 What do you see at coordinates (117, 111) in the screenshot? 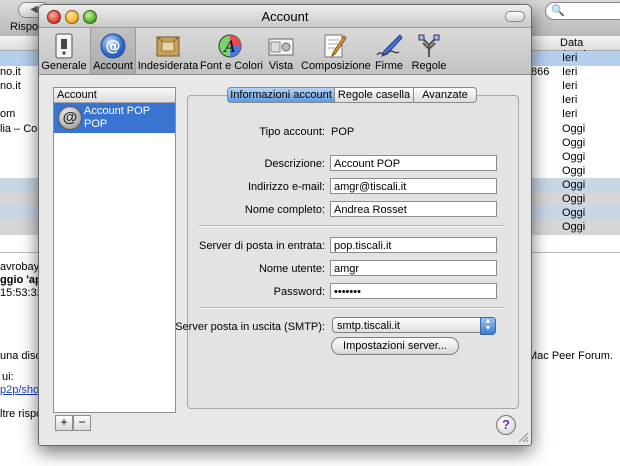
I see `account-name: Account POP` at bounding box center [117, 111].